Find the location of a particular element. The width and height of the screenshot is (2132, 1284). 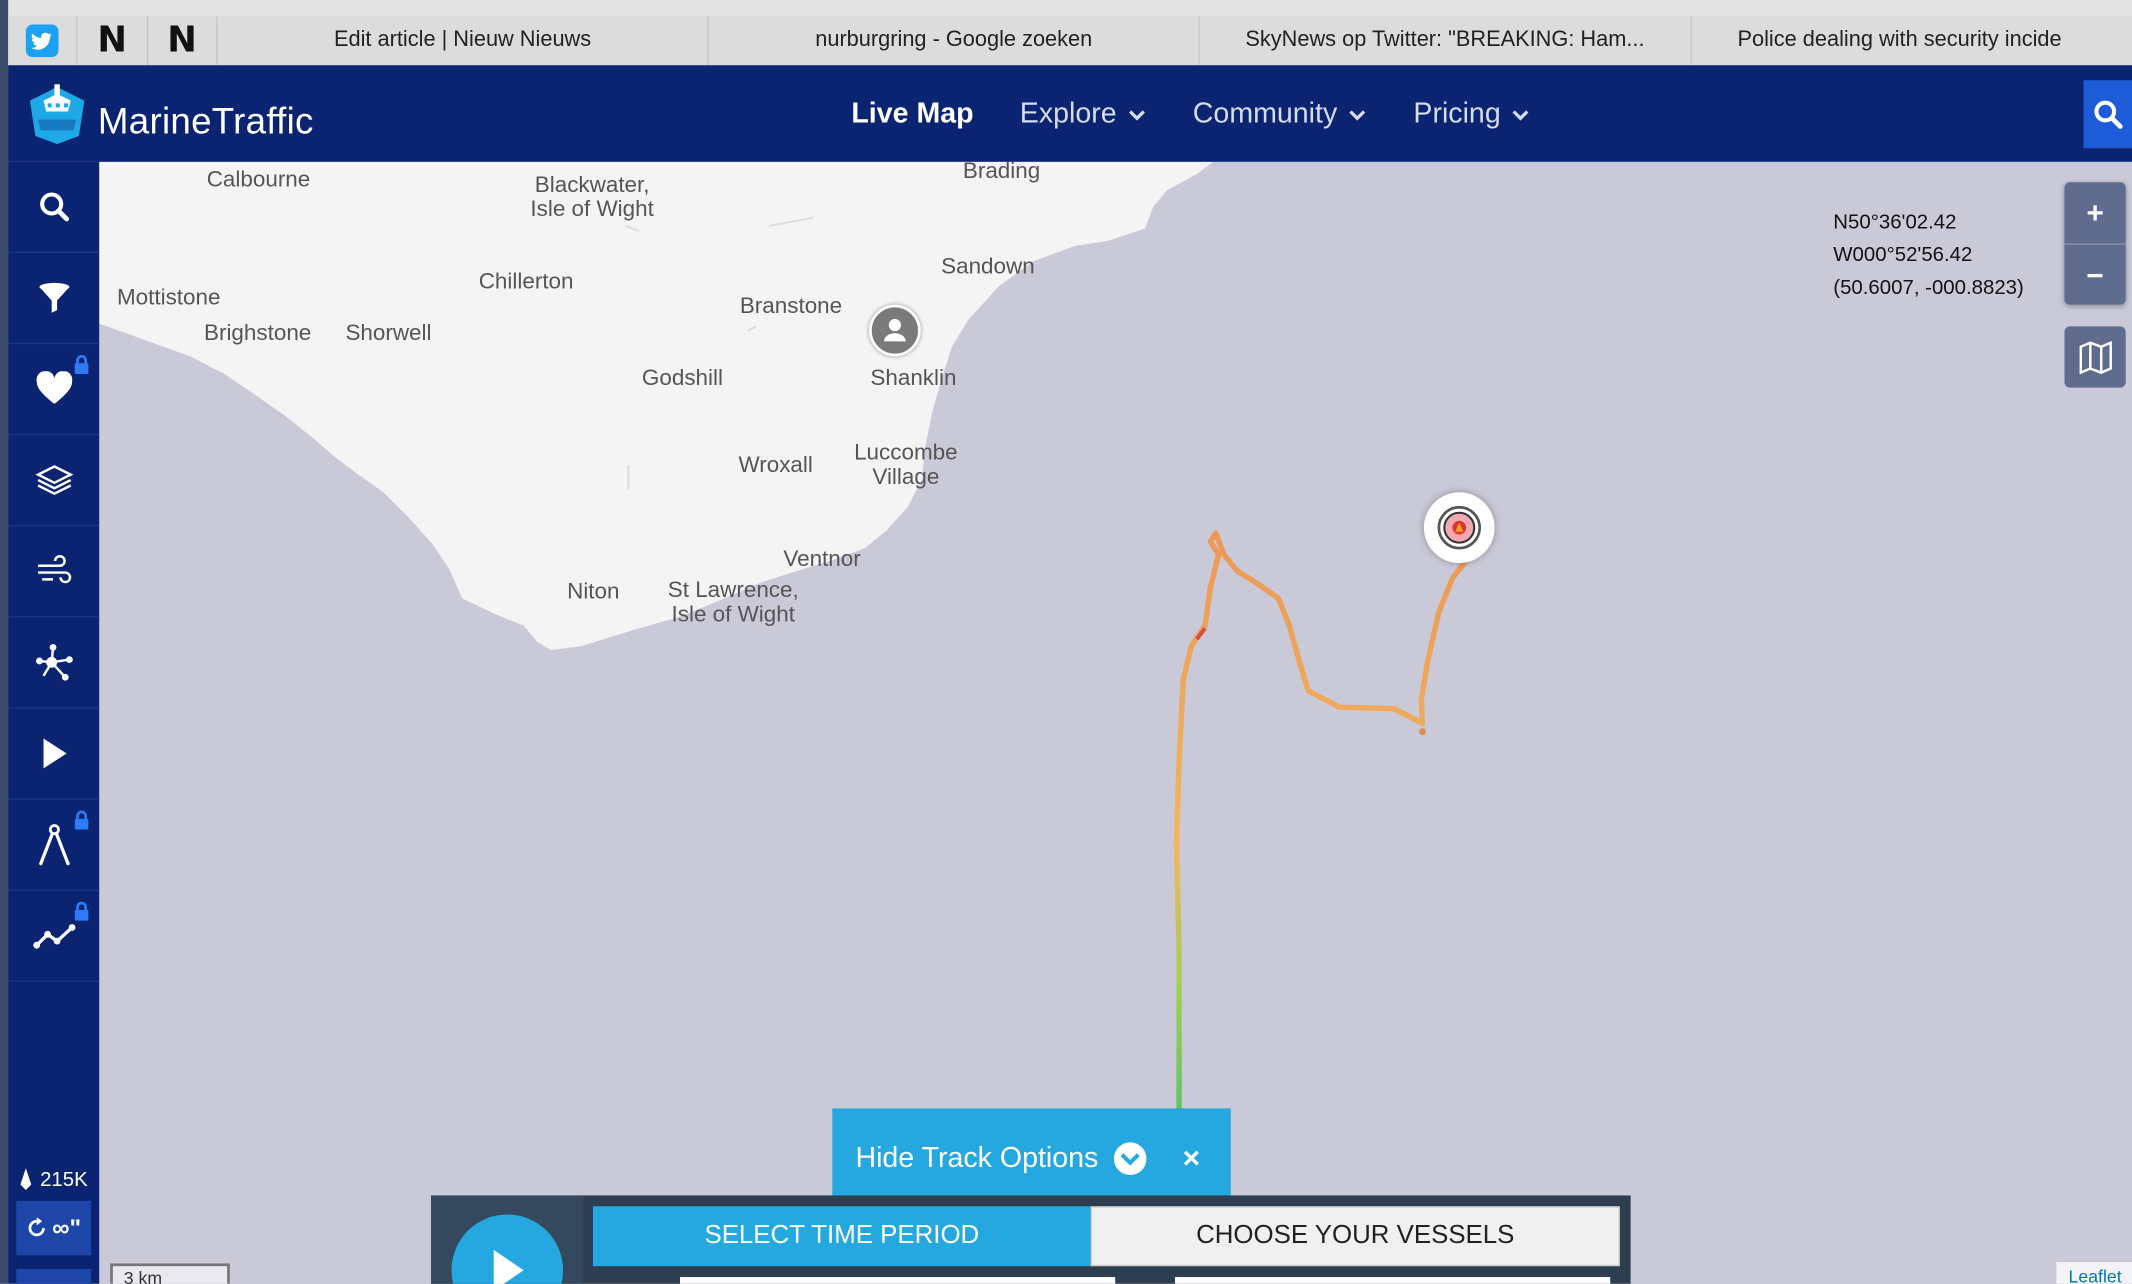

sidebar-playback is located at coordinates (54, 754).